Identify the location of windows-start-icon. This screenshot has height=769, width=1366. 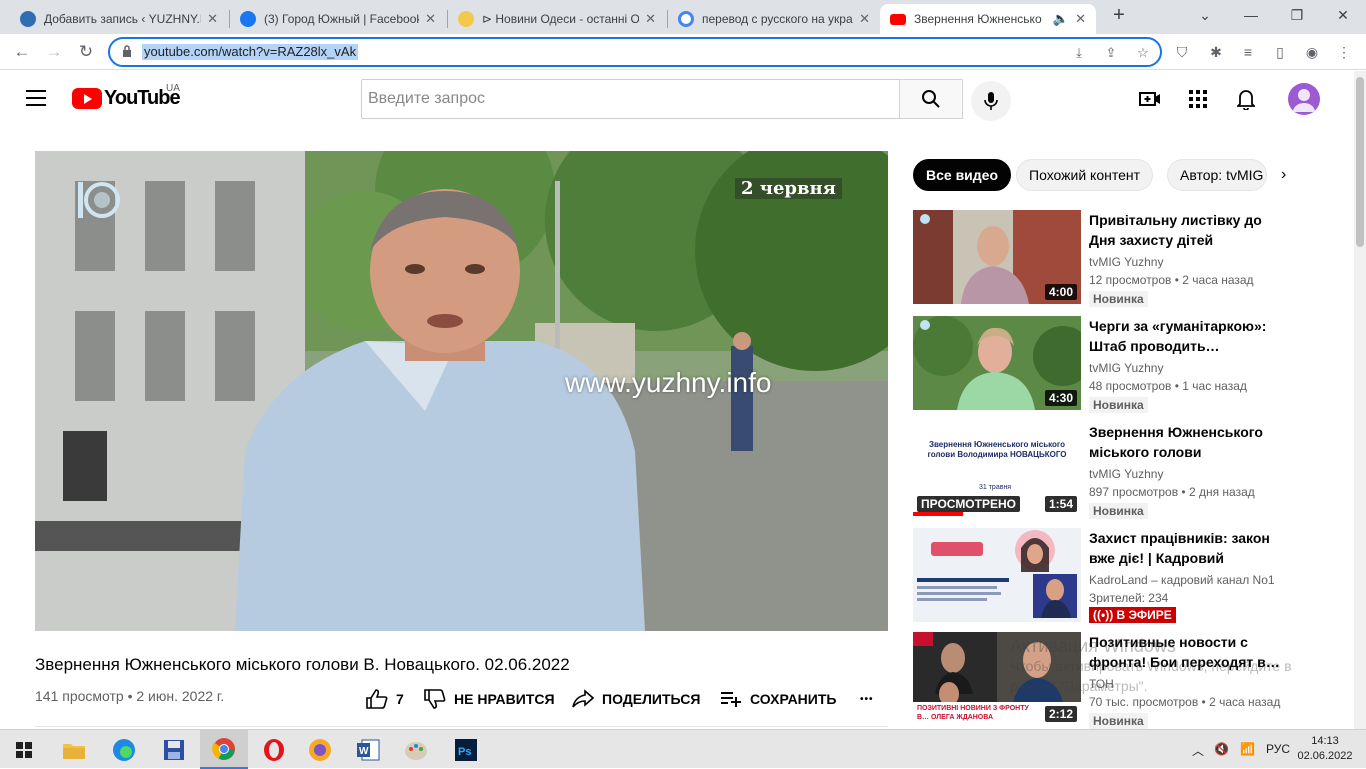
(24, 749).